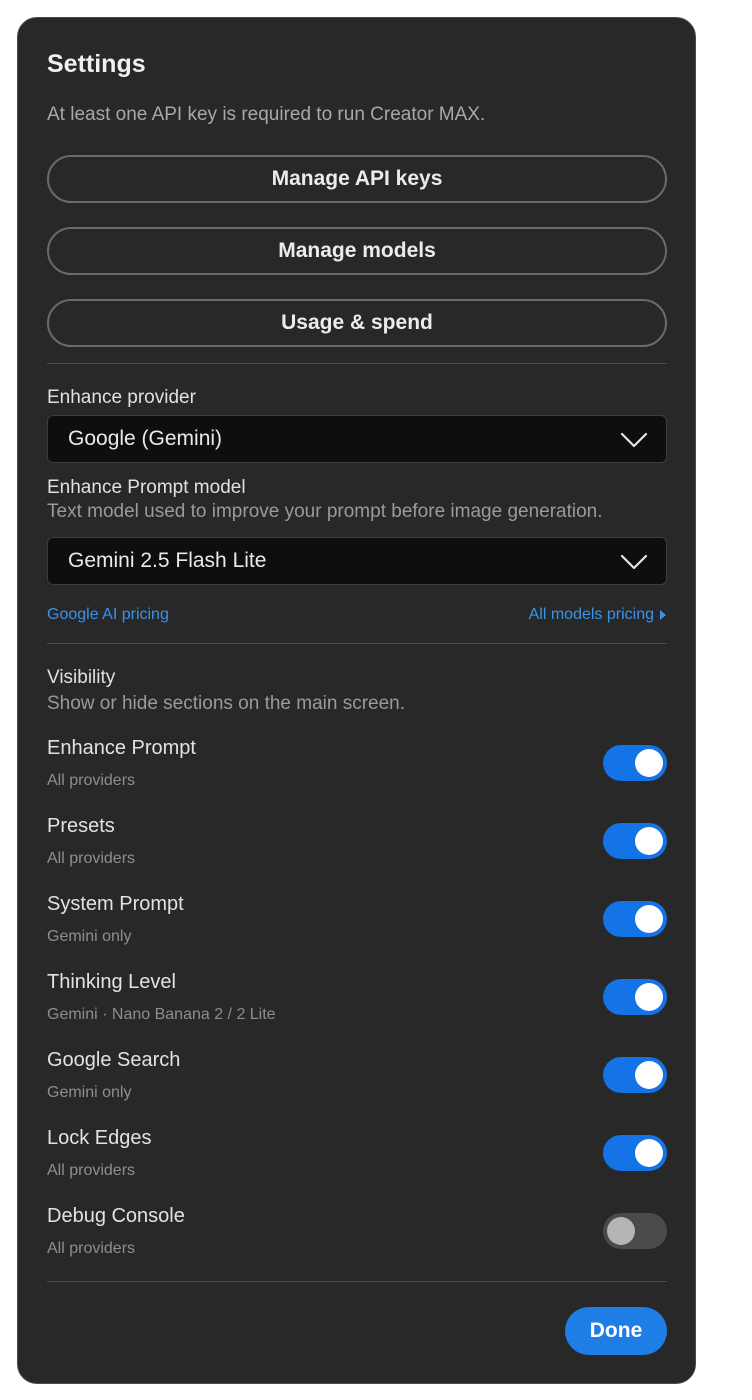 The height and width of the screenshot is (1400, 752). Describe the element at coordinates (616, 1331) in the screenshot. I see `done-button: Done` at that location.